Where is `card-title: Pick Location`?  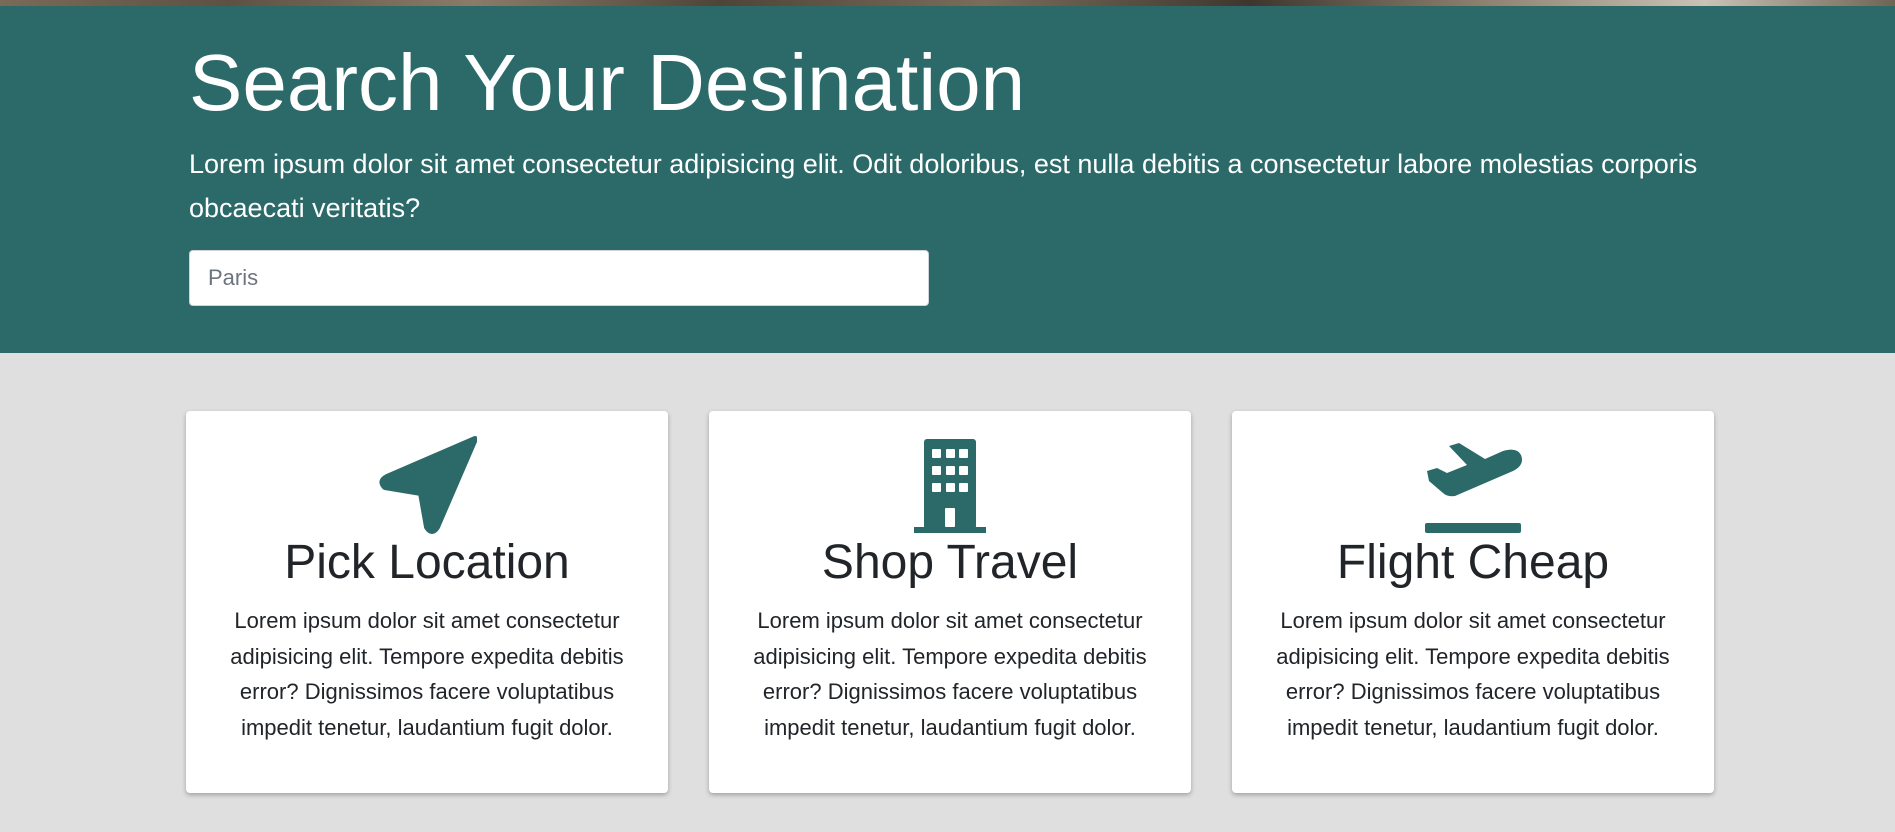
card-title: Pick Location is located at coordinates (427, 562).